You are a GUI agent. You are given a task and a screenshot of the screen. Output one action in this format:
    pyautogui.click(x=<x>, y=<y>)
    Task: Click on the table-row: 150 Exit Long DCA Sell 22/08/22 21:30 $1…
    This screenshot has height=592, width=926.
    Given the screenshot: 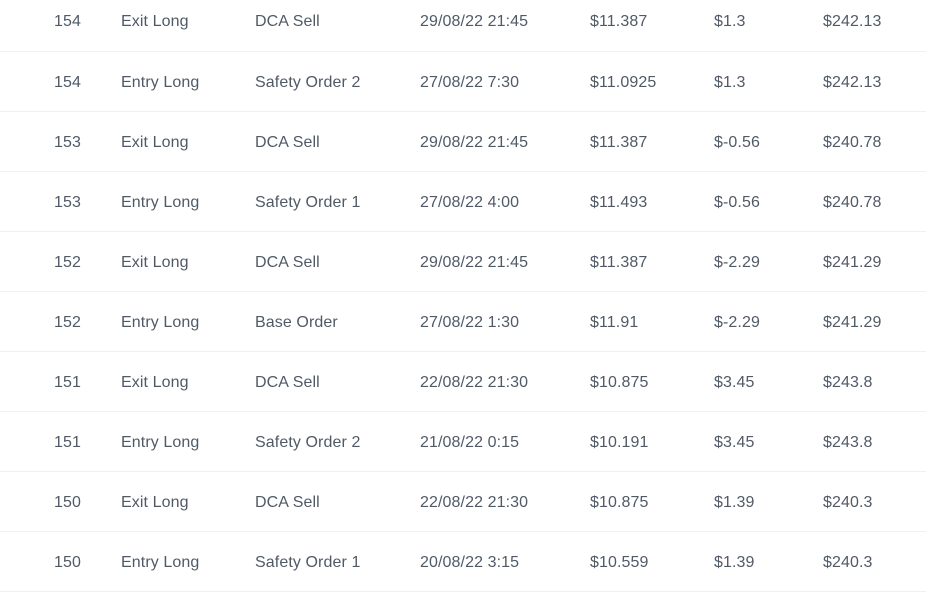 What is the action you would take?
    pyautogui.click(x=463, y=502)
    